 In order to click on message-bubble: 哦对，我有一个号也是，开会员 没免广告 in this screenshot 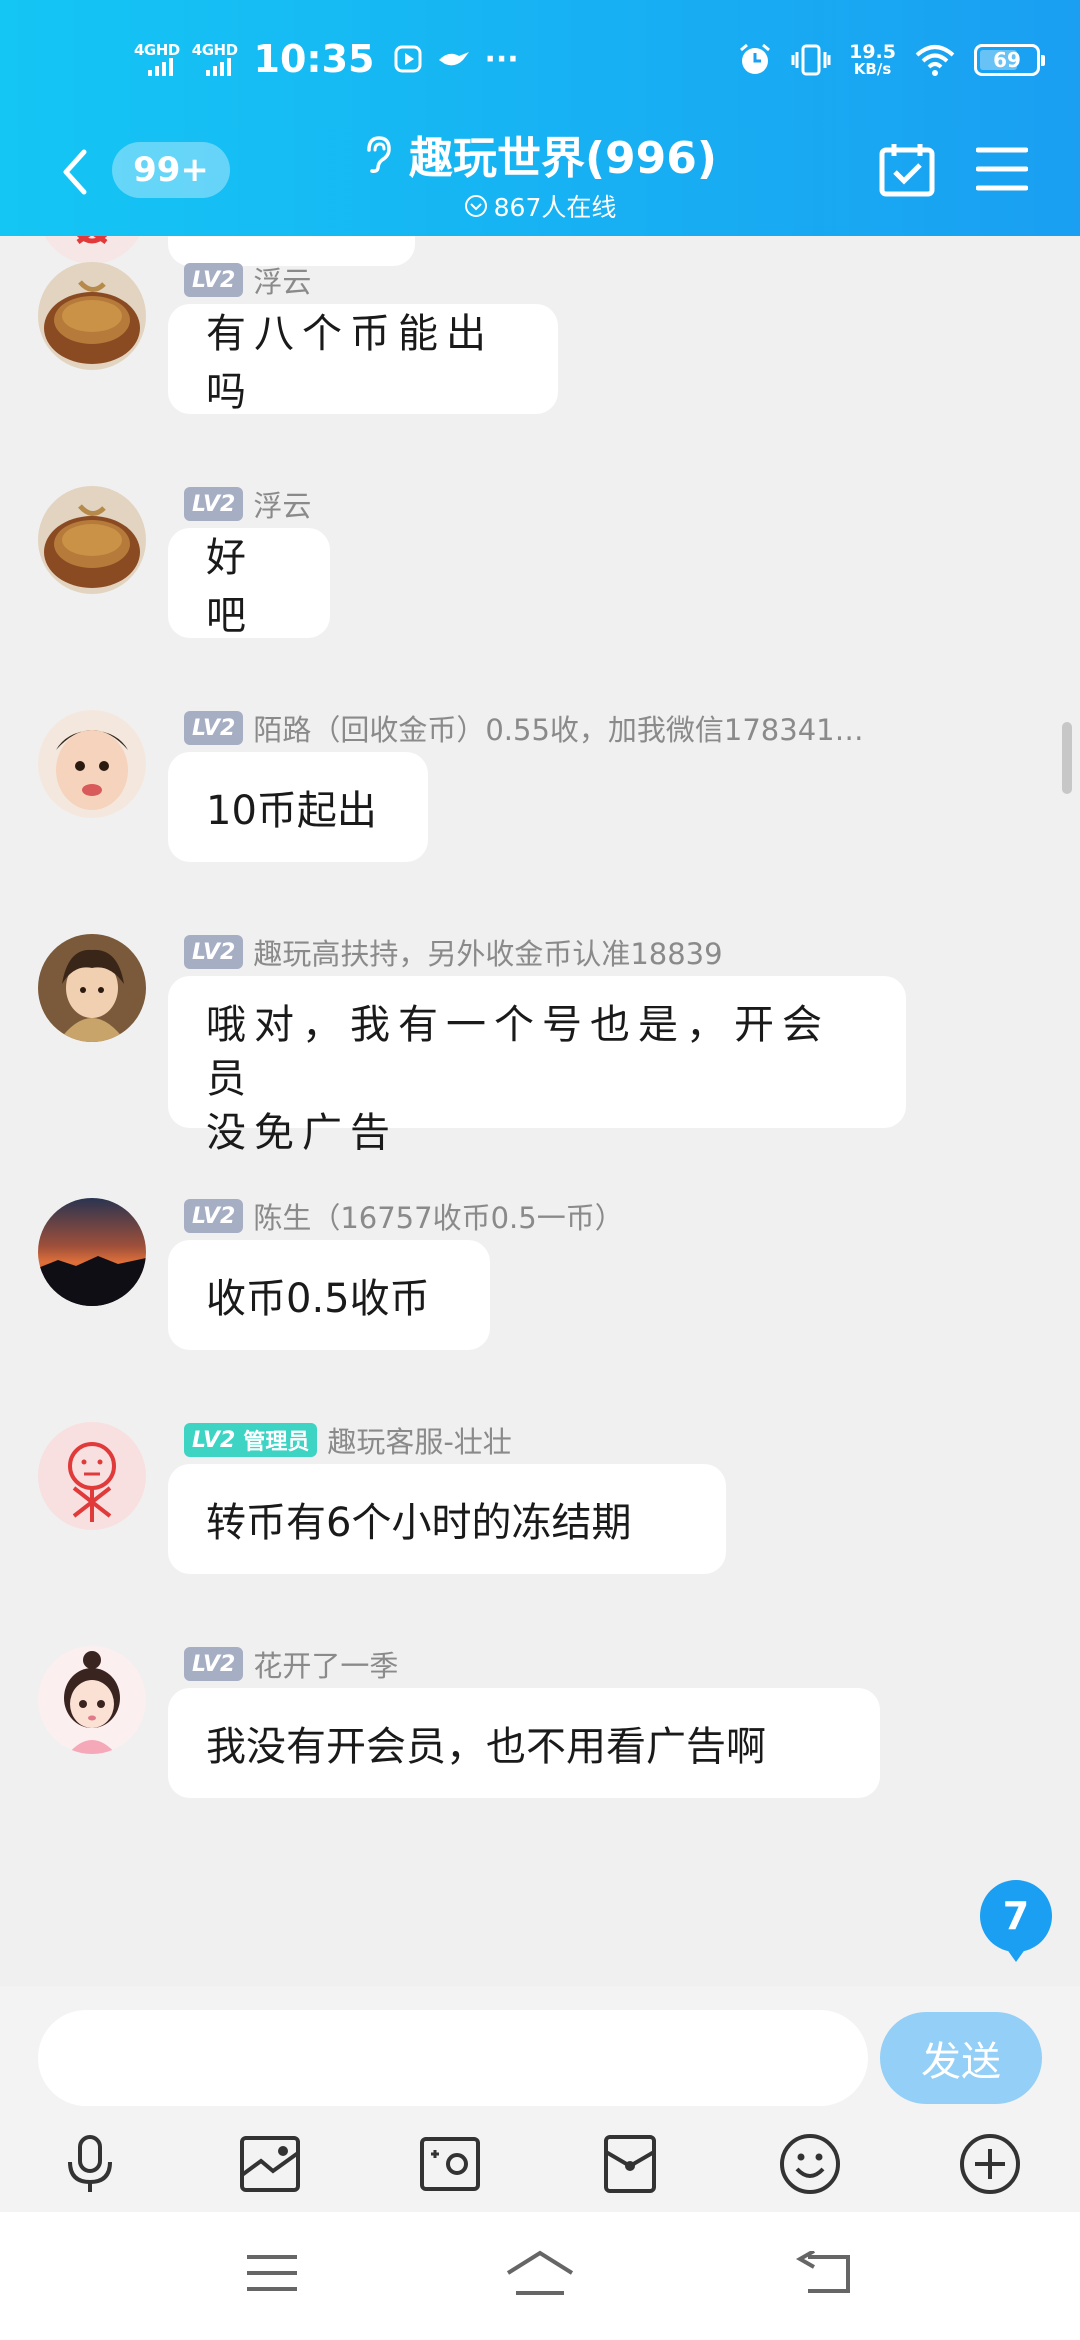, I will do `click(537, 1066)`.